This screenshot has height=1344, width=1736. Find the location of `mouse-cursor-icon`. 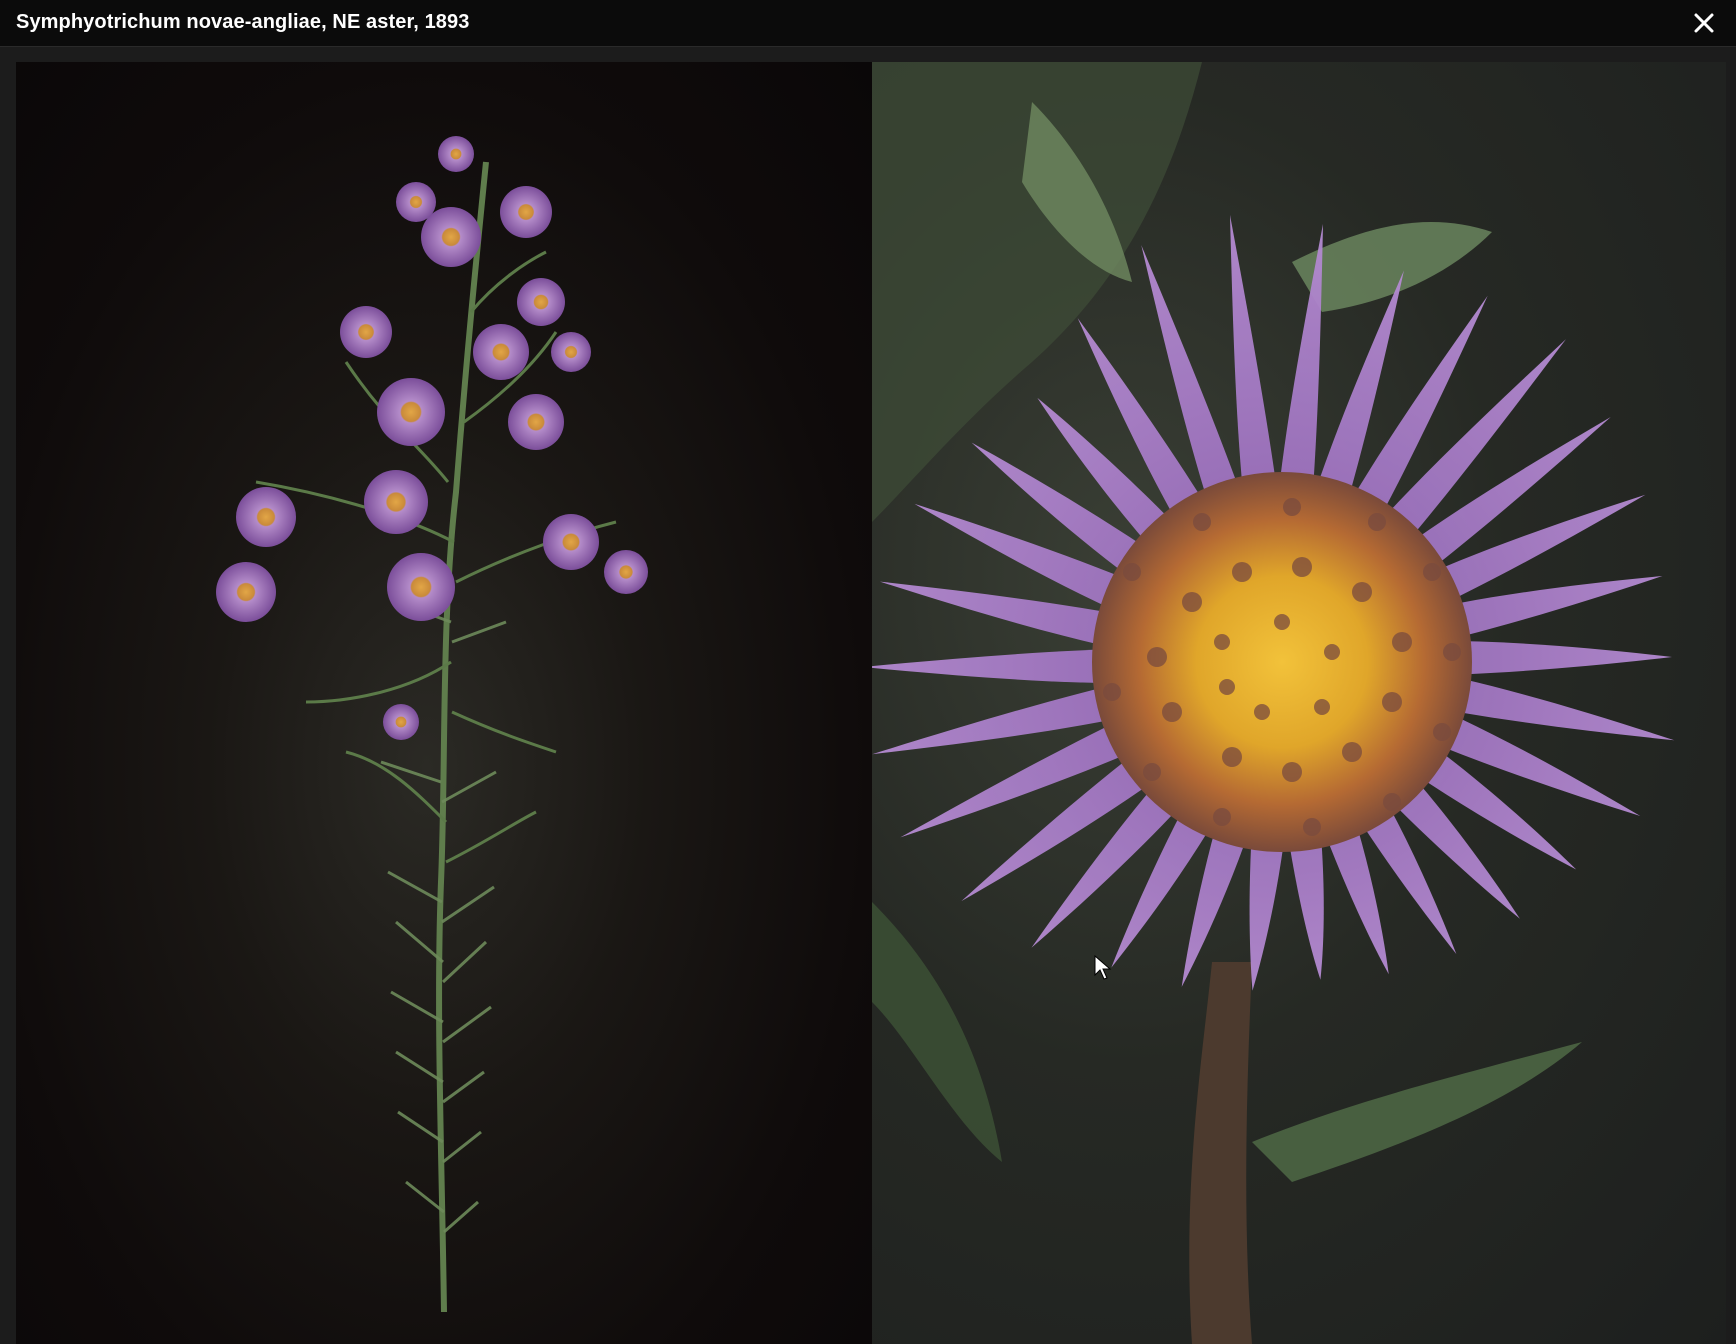

mouse-cursor-icon is located at coordinates (1103, 967).